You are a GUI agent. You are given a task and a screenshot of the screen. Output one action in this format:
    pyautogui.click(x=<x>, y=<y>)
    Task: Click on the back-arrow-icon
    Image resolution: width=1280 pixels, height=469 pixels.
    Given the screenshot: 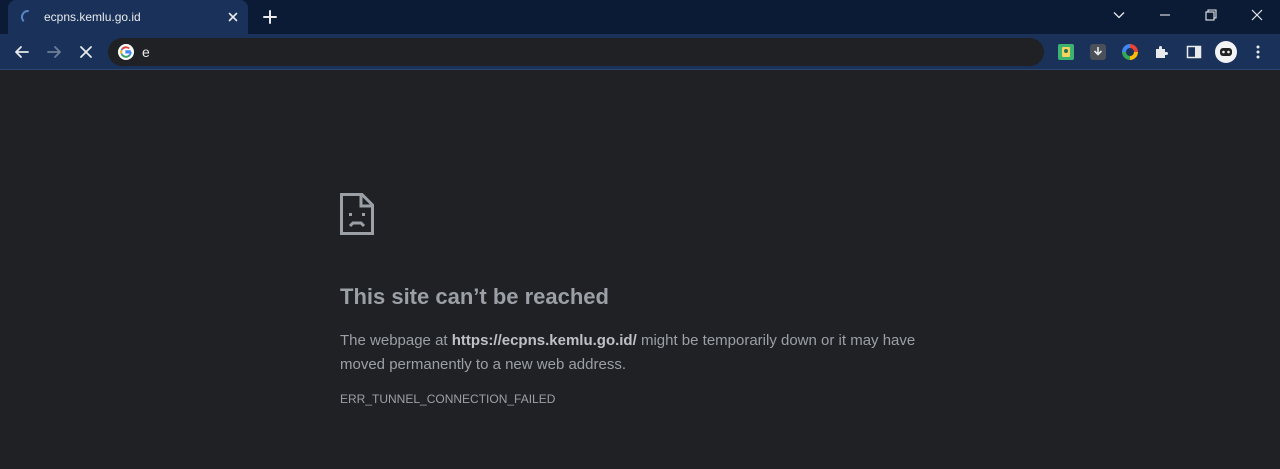 What is the action you would take?
    pyautogui.click(x=22, y=52)
    